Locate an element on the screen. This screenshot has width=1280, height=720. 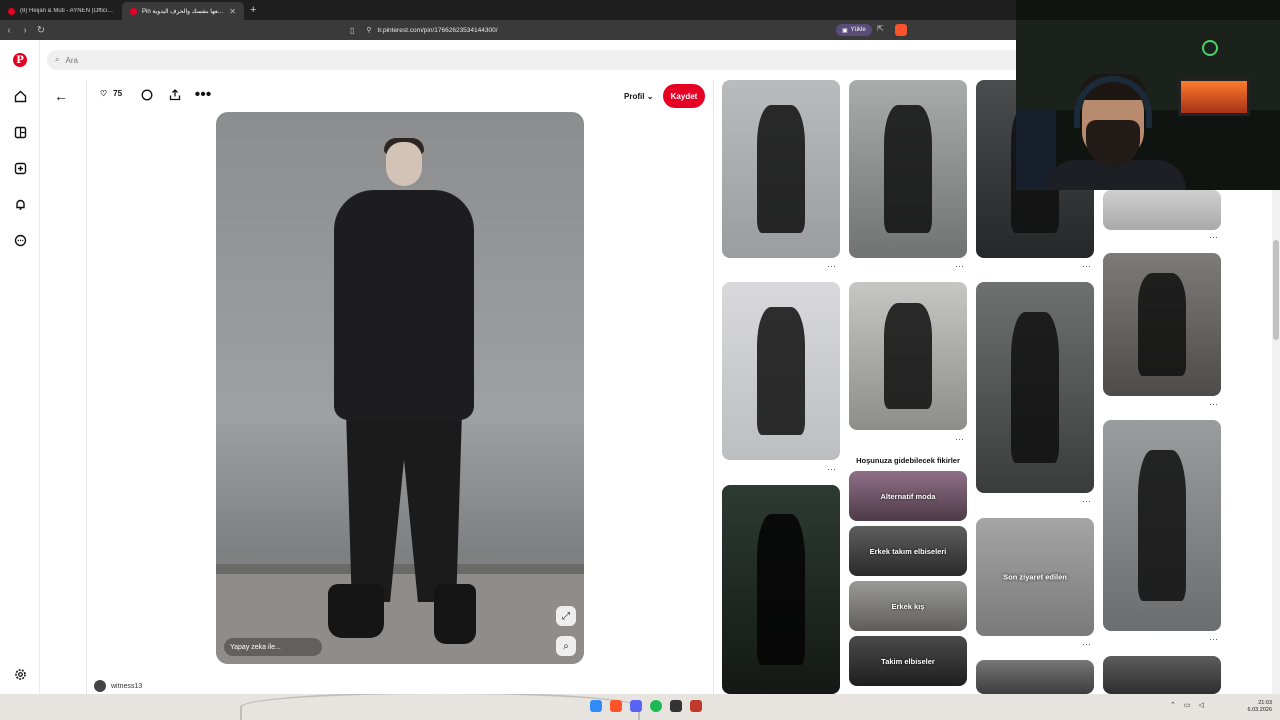
grid-pin-recent: Son ziyaret edilen is located at coordinates (1035, 577).